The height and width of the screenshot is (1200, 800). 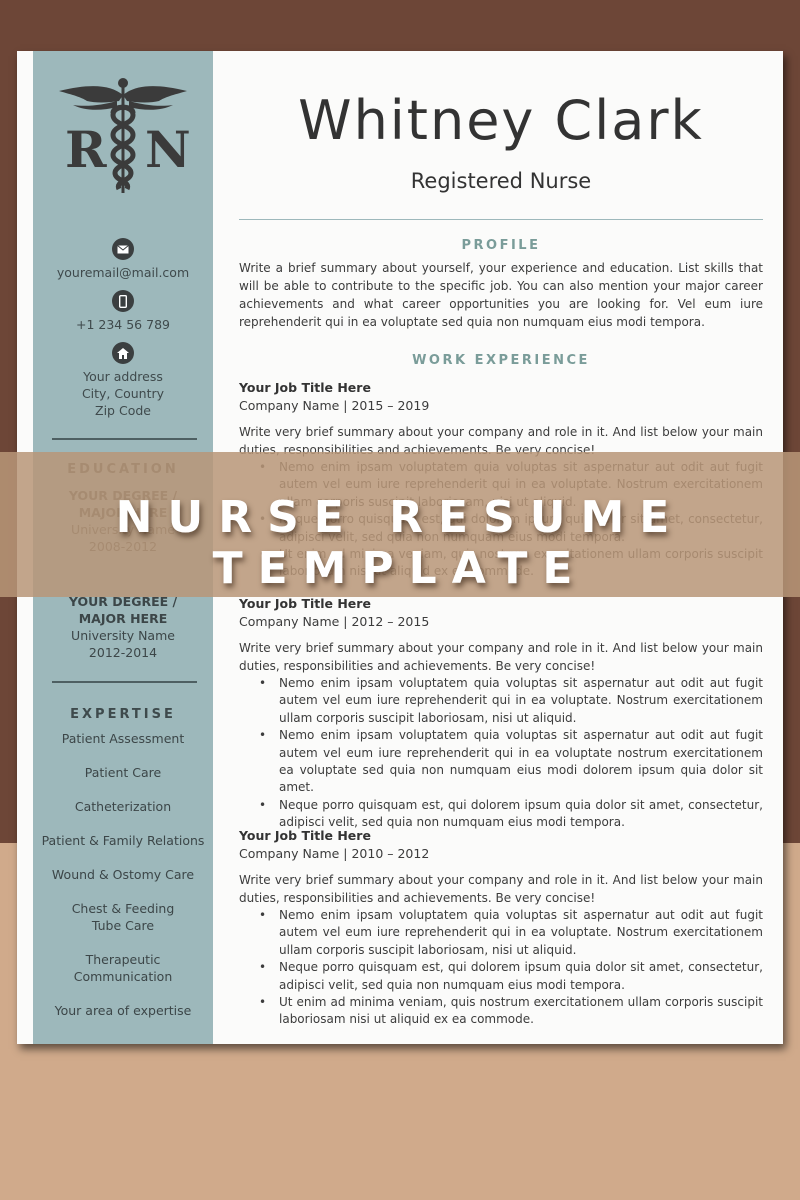 I want to click on expertise-heading: EXPERTISE, so click(x=123, y=714).